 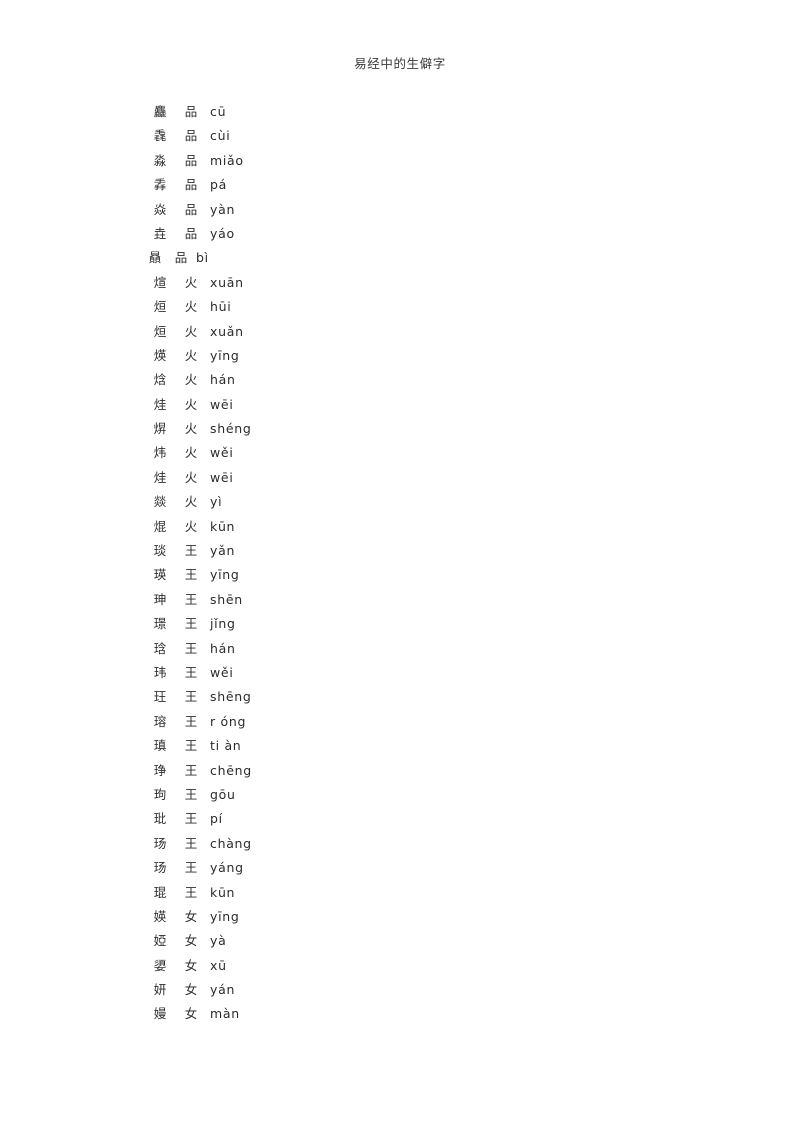 What do you see at coordinates (202, 258) in the screenshot?
I see `entry-pinyin: bì` at bounding box center [202, 258].